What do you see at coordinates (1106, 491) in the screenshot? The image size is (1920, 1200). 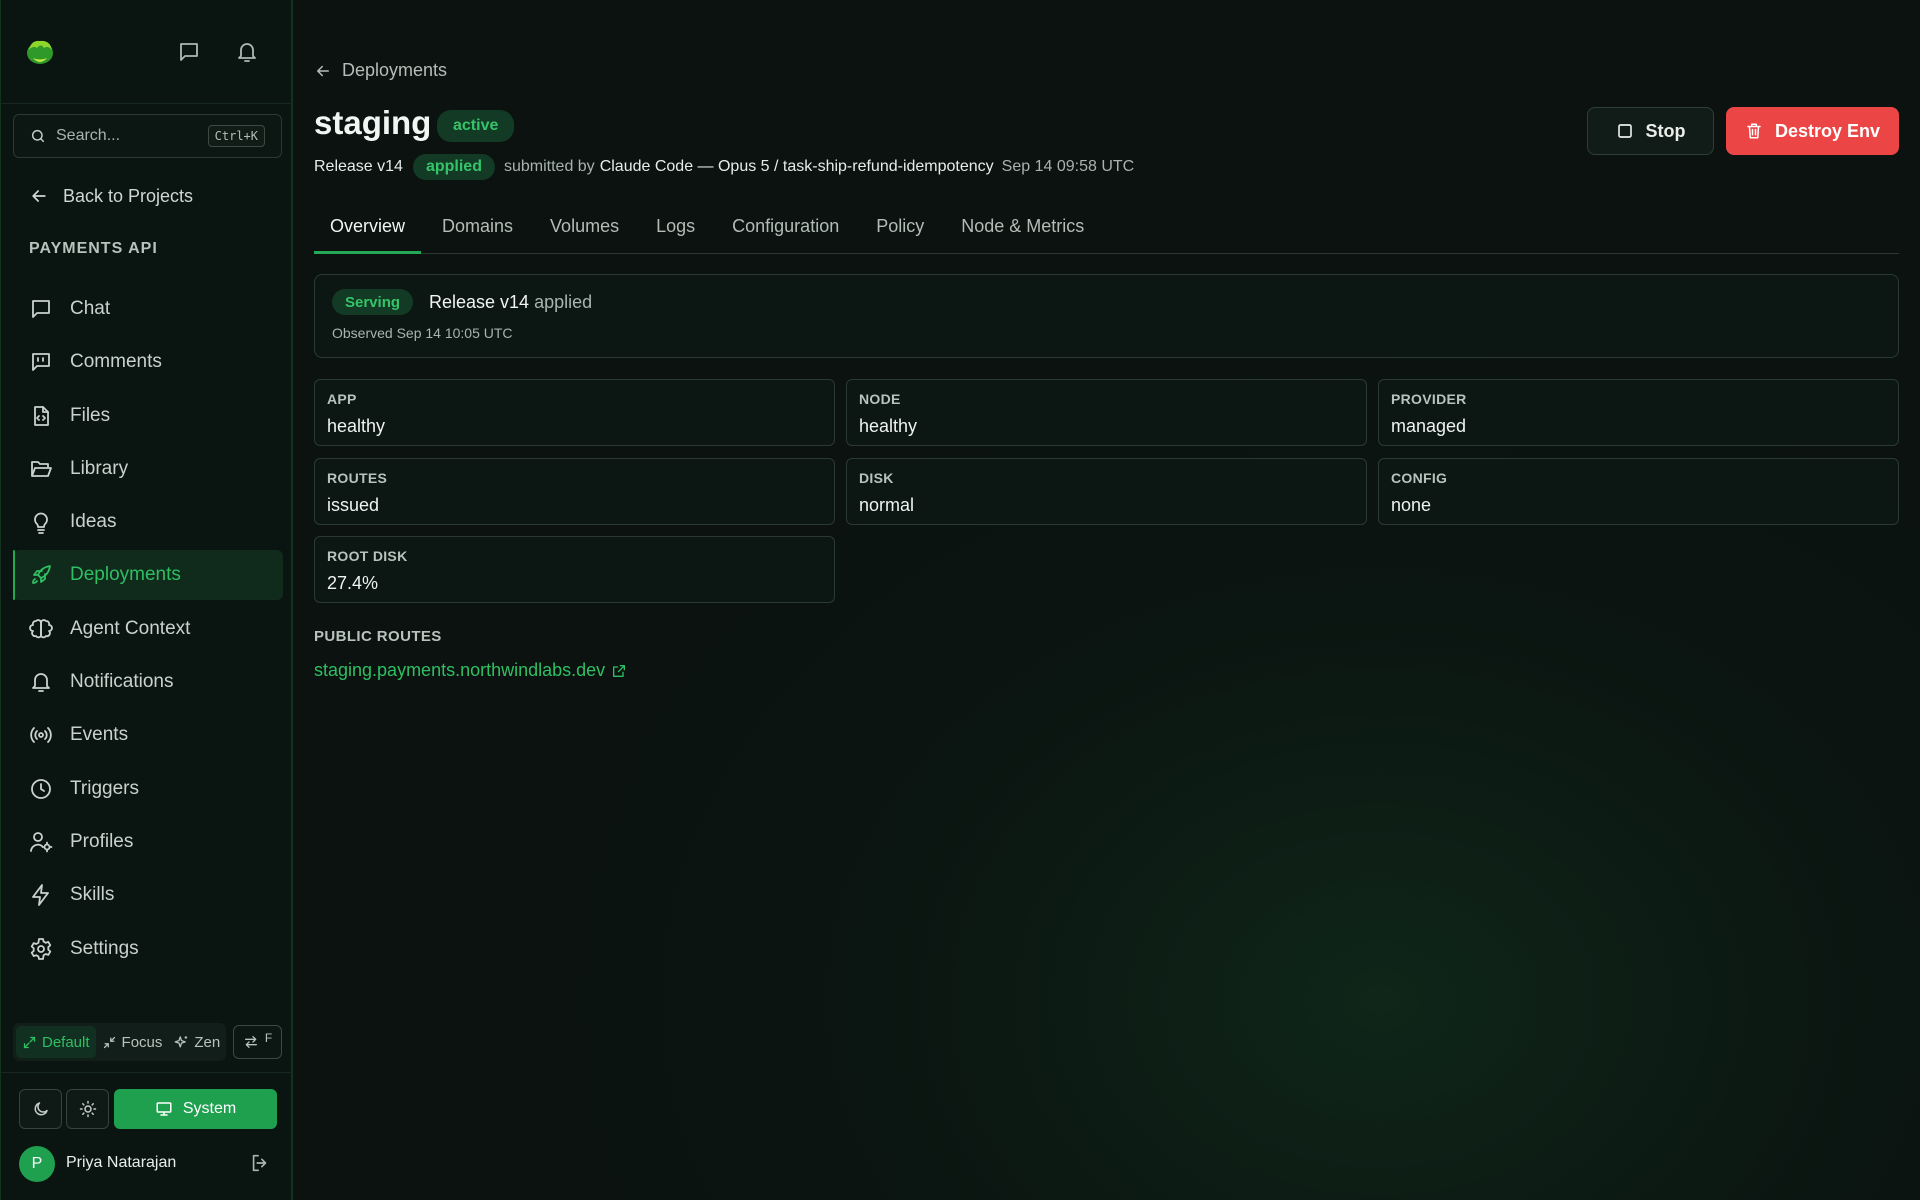 I see `stat-card-disk: DISK normal` at bounding box center [1106, 491].